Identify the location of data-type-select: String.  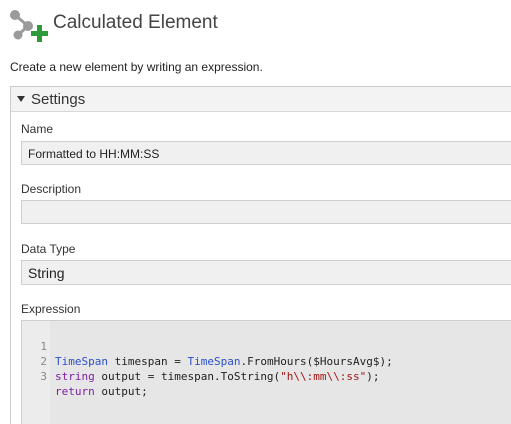
(266, 272).